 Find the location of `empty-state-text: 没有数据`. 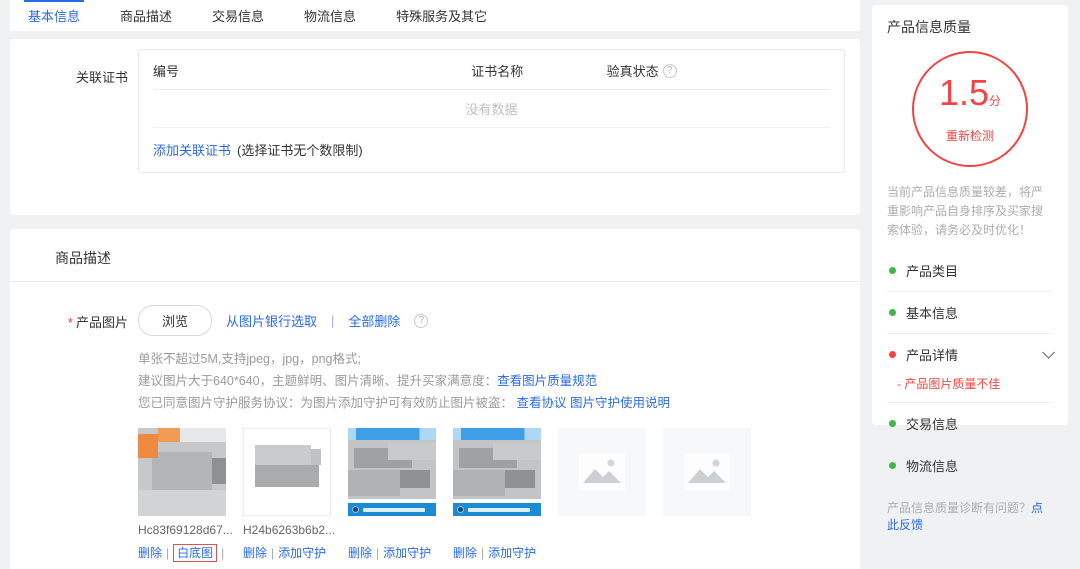

empty-state-text: 没有数据 is located at coordinates (491, 109).